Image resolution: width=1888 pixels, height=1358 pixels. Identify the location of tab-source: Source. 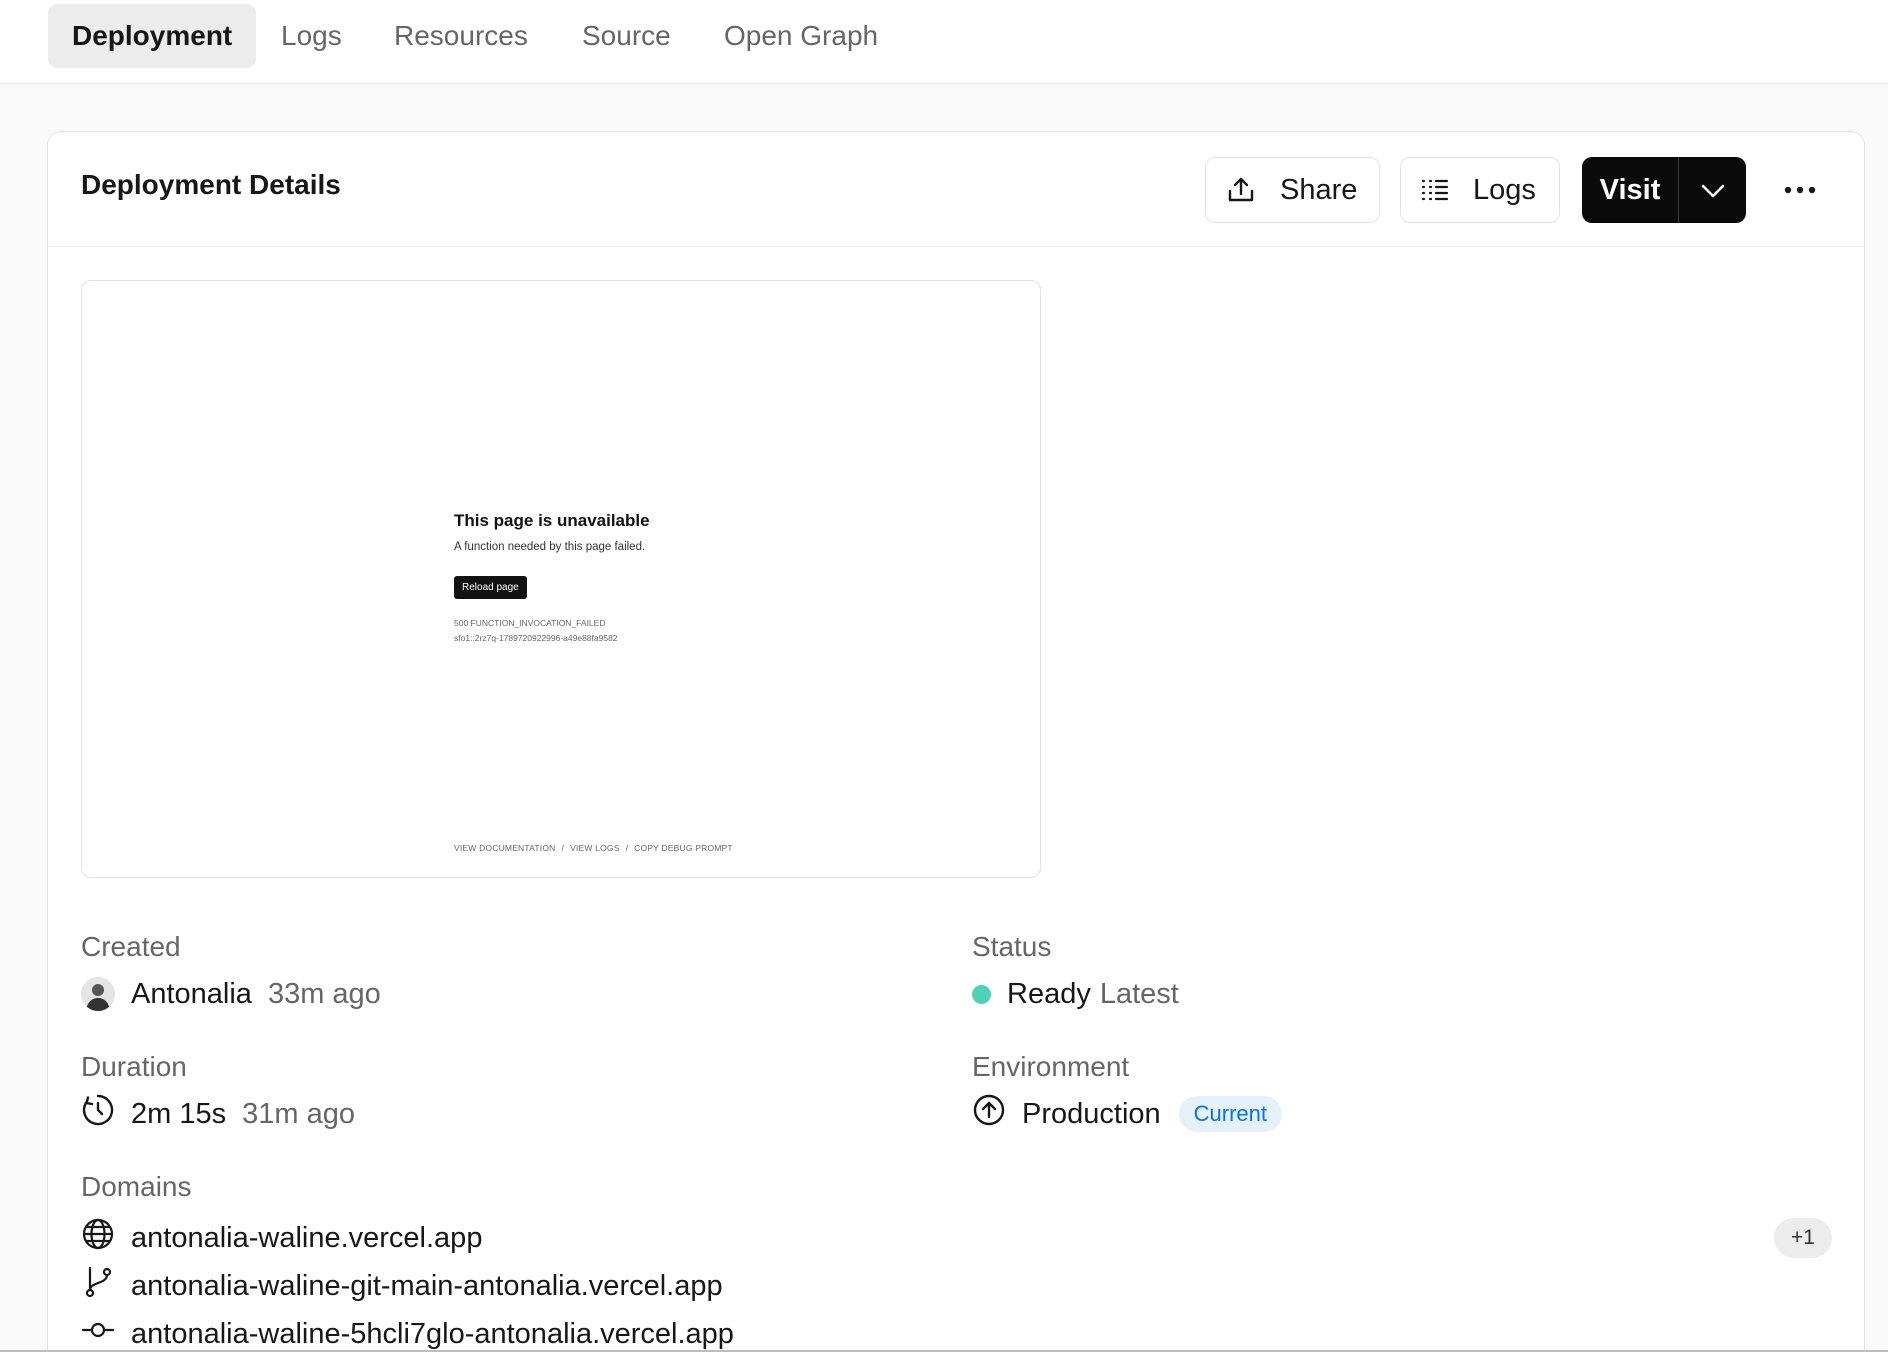
(626, 36).